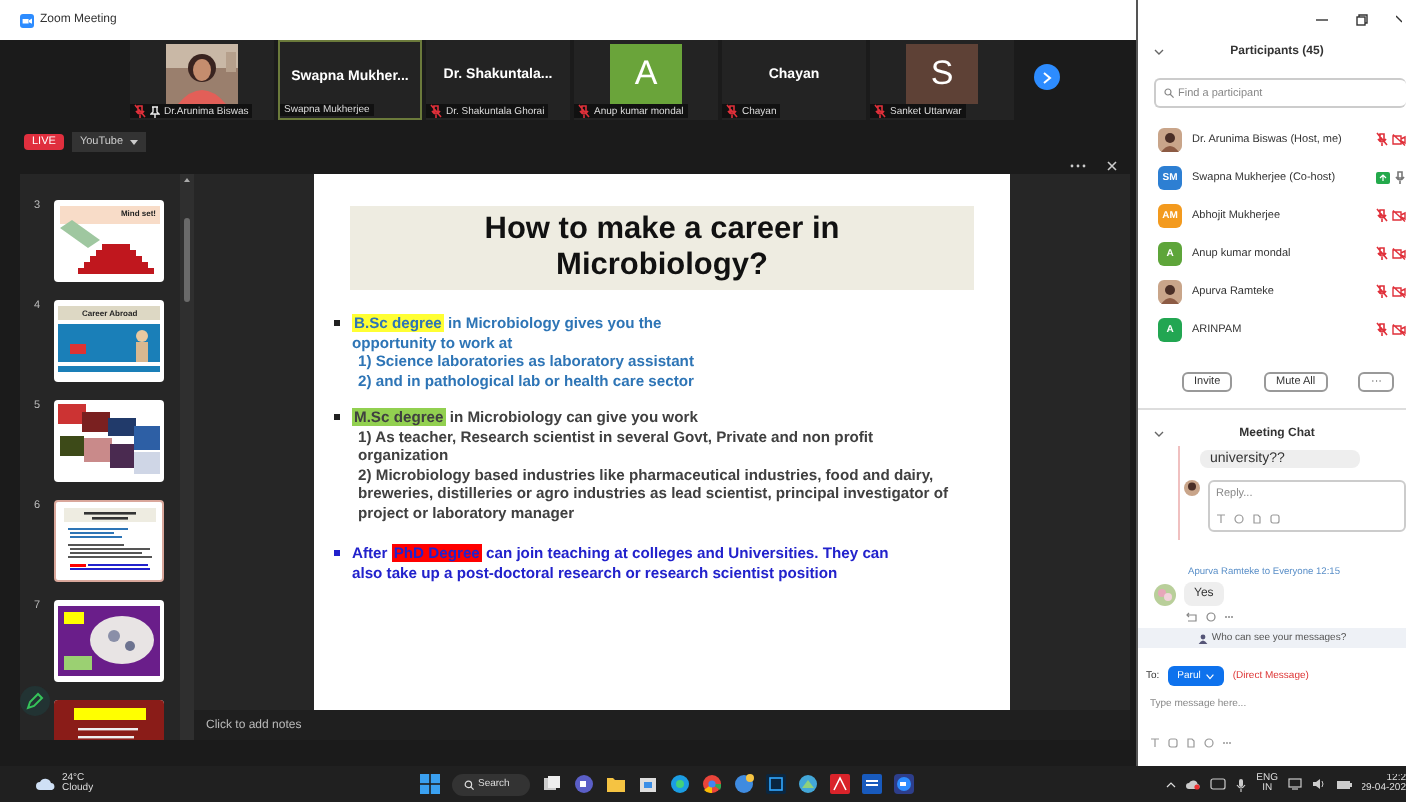  What do you see at coordinates (1344, 784) in the screenshot?
I see `battery-icon` at bounding box center [1344, 784].